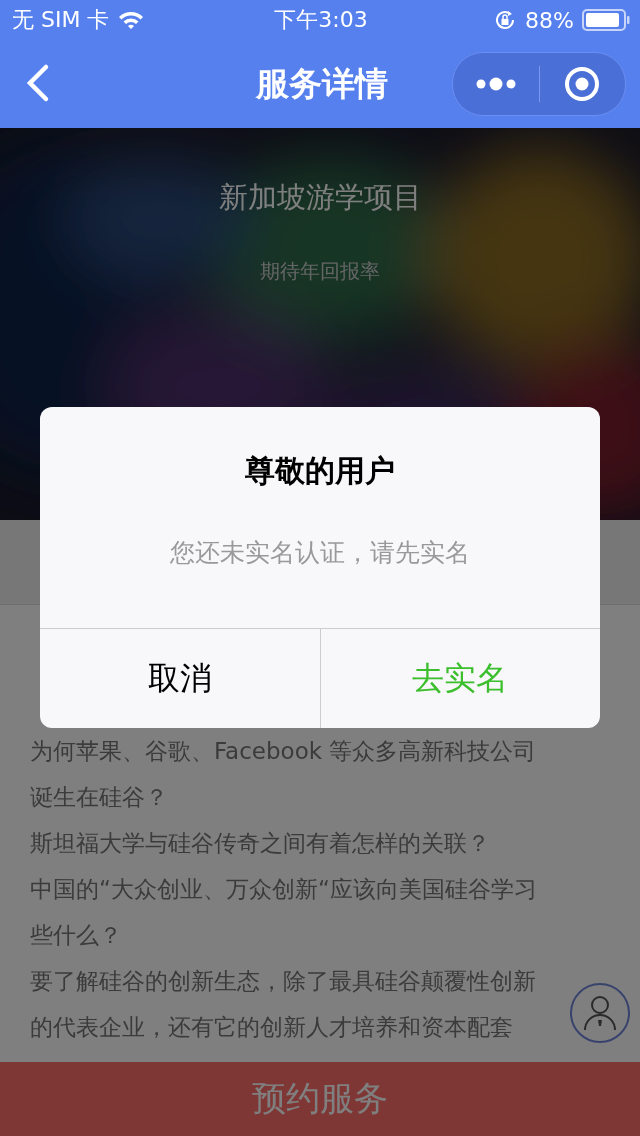 This screenshot has height=1136, width=640. I want to click on article-line: 要了解硅谷的创新生态，除了最具硅谷颠覆性创新, so click(283, 981).